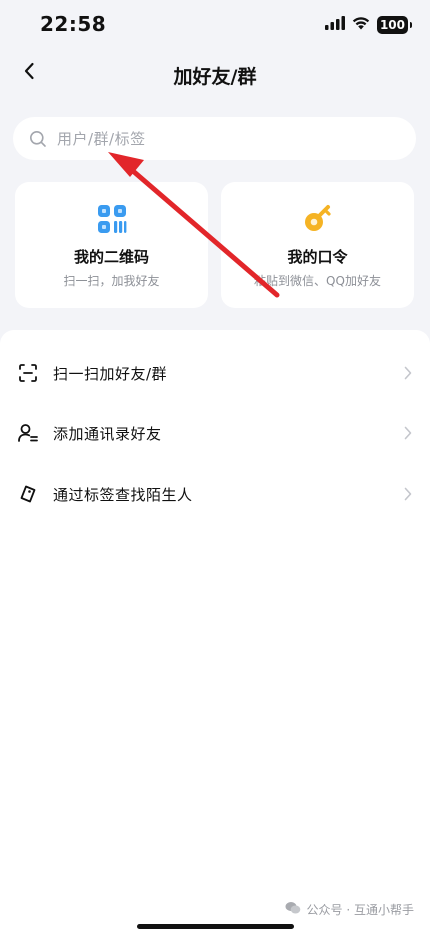 The width and height of the screenshot is (430, 936). I want to click on signal-icon, so click(334, 24).